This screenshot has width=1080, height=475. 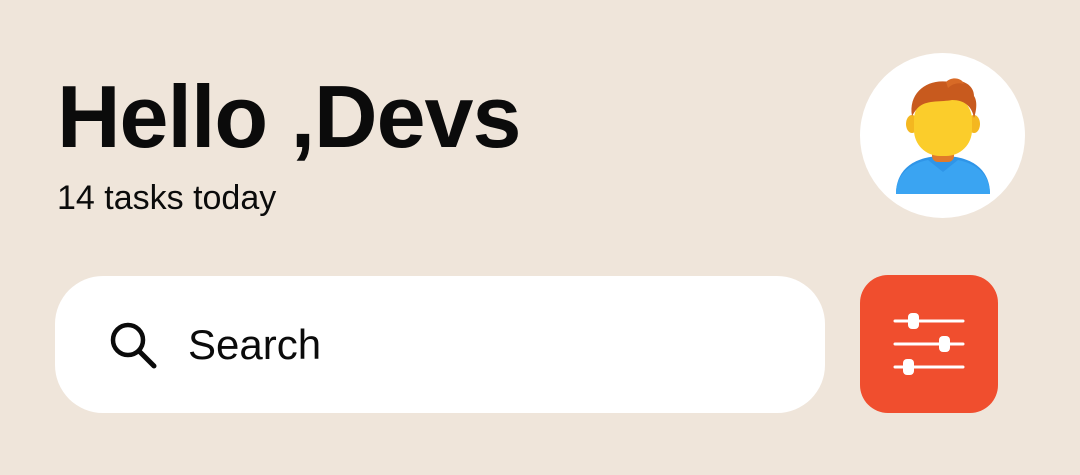 I want to click on task-count-subtitle: 14 tasks today, so click(x=167, y=198).